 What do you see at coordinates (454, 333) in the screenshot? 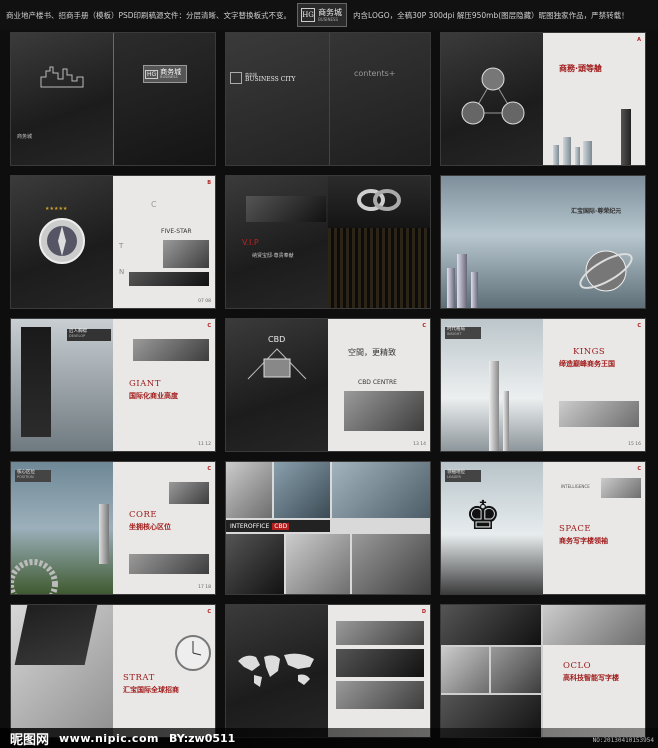
I see `section-label-en: INSIGHT` at bounding box center [454, 333].